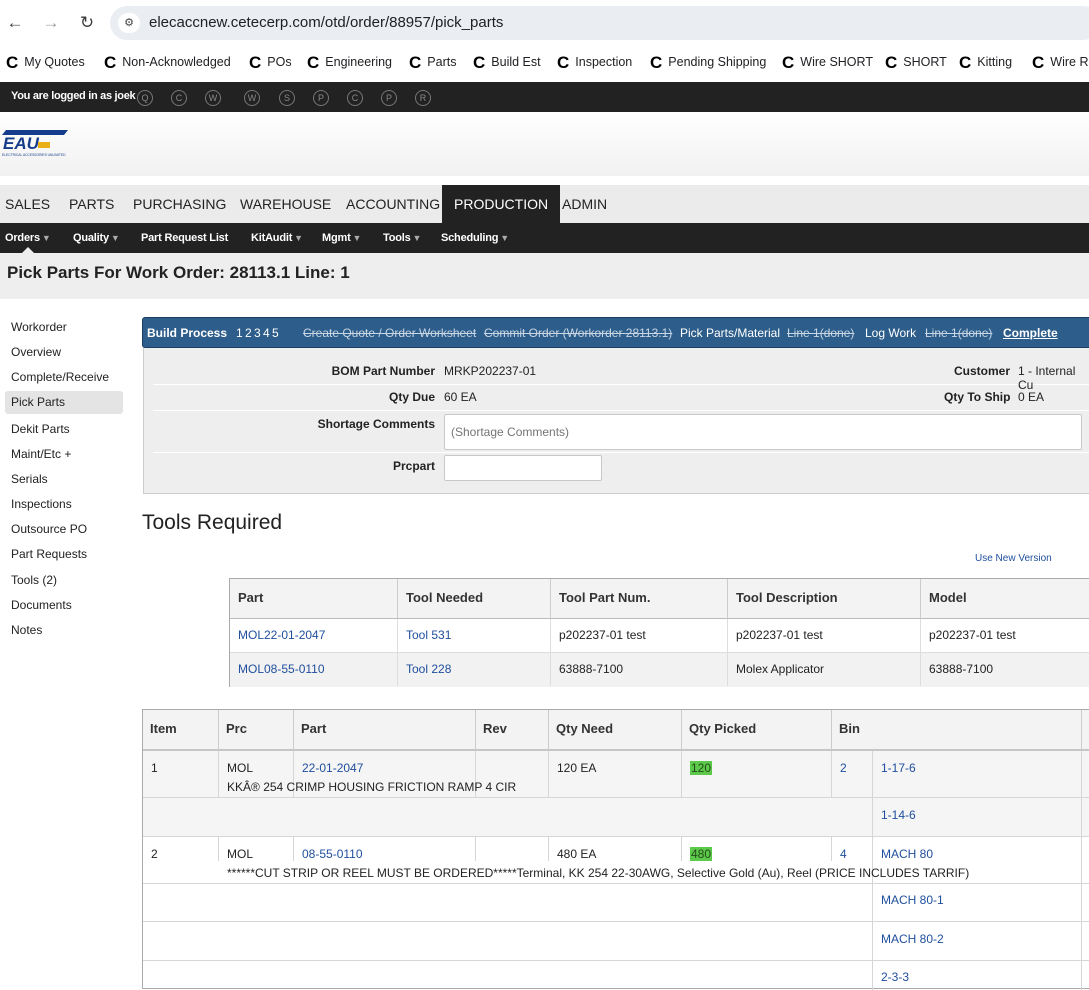  What do you see at coordinates (393, 204) in the screenshot?
I see `nav-accounting: ACCOUNTING` at bounding box center [393, 204].